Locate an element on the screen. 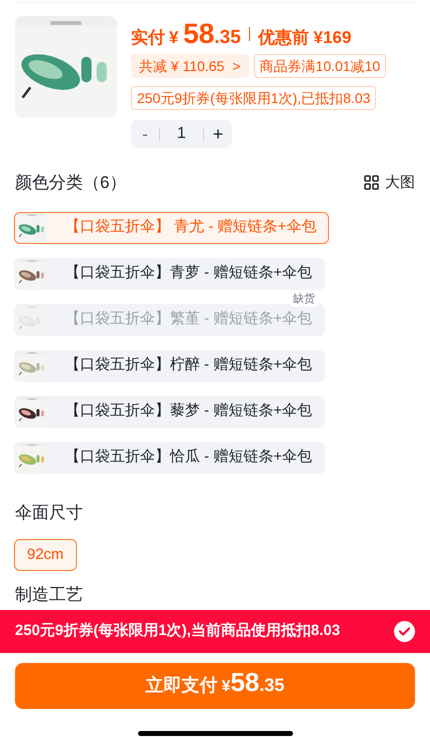 This screenshot has width=430, height=737. original-price: 优惠前 ¥169 is located at coordinates (305, 37).